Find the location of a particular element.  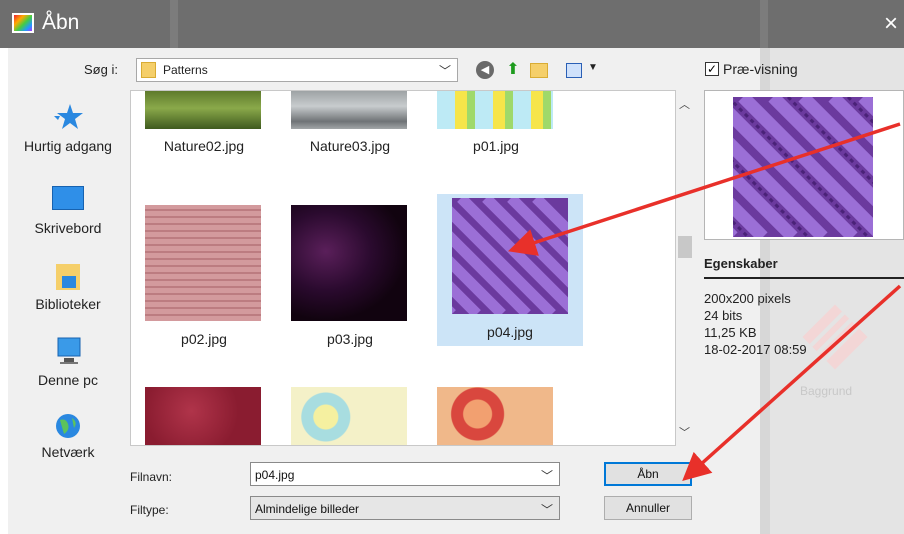

properties-title: Egenskaber is located at coordinates (741, 263).